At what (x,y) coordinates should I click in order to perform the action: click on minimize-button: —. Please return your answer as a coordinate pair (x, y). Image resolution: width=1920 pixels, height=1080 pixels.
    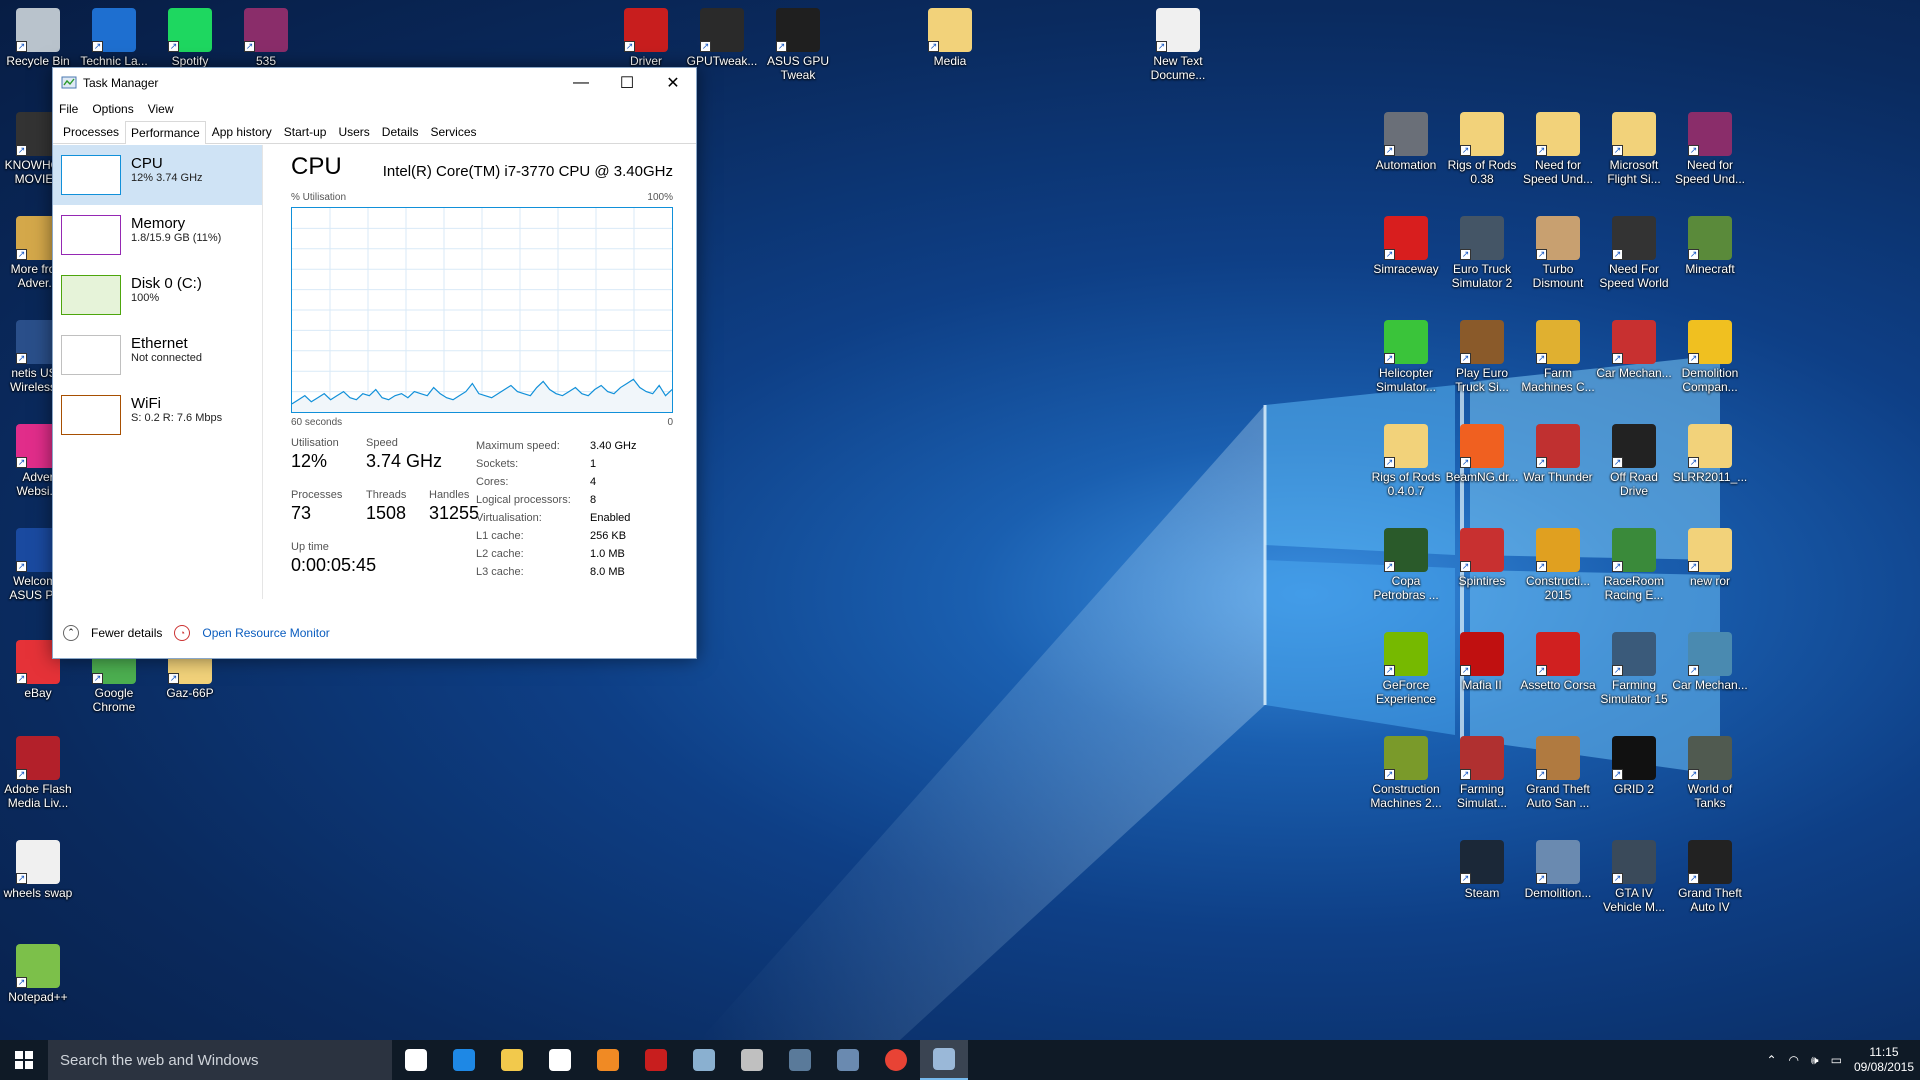
    Looking at the image, I should click on (581, 83).